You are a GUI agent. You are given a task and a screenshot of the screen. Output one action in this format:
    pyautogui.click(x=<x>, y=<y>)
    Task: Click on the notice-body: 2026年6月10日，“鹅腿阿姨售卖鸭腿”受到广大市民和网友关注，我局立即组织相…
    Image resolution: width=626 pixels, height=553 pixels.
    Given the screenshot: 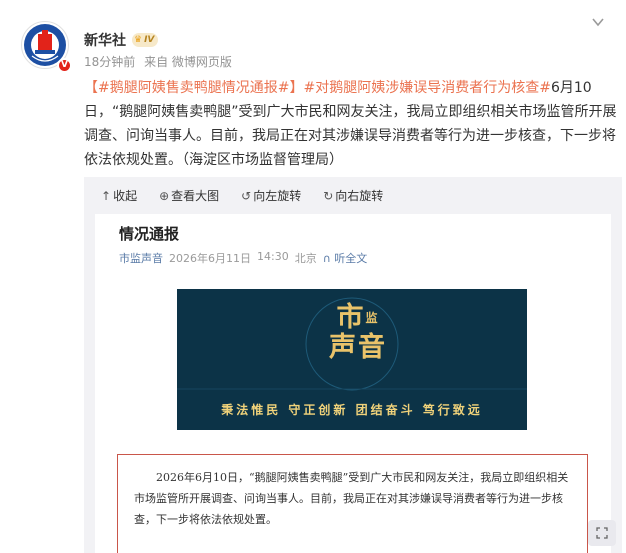 What is the action you would take?
    pyautogui.click(x=351, y=498)
    